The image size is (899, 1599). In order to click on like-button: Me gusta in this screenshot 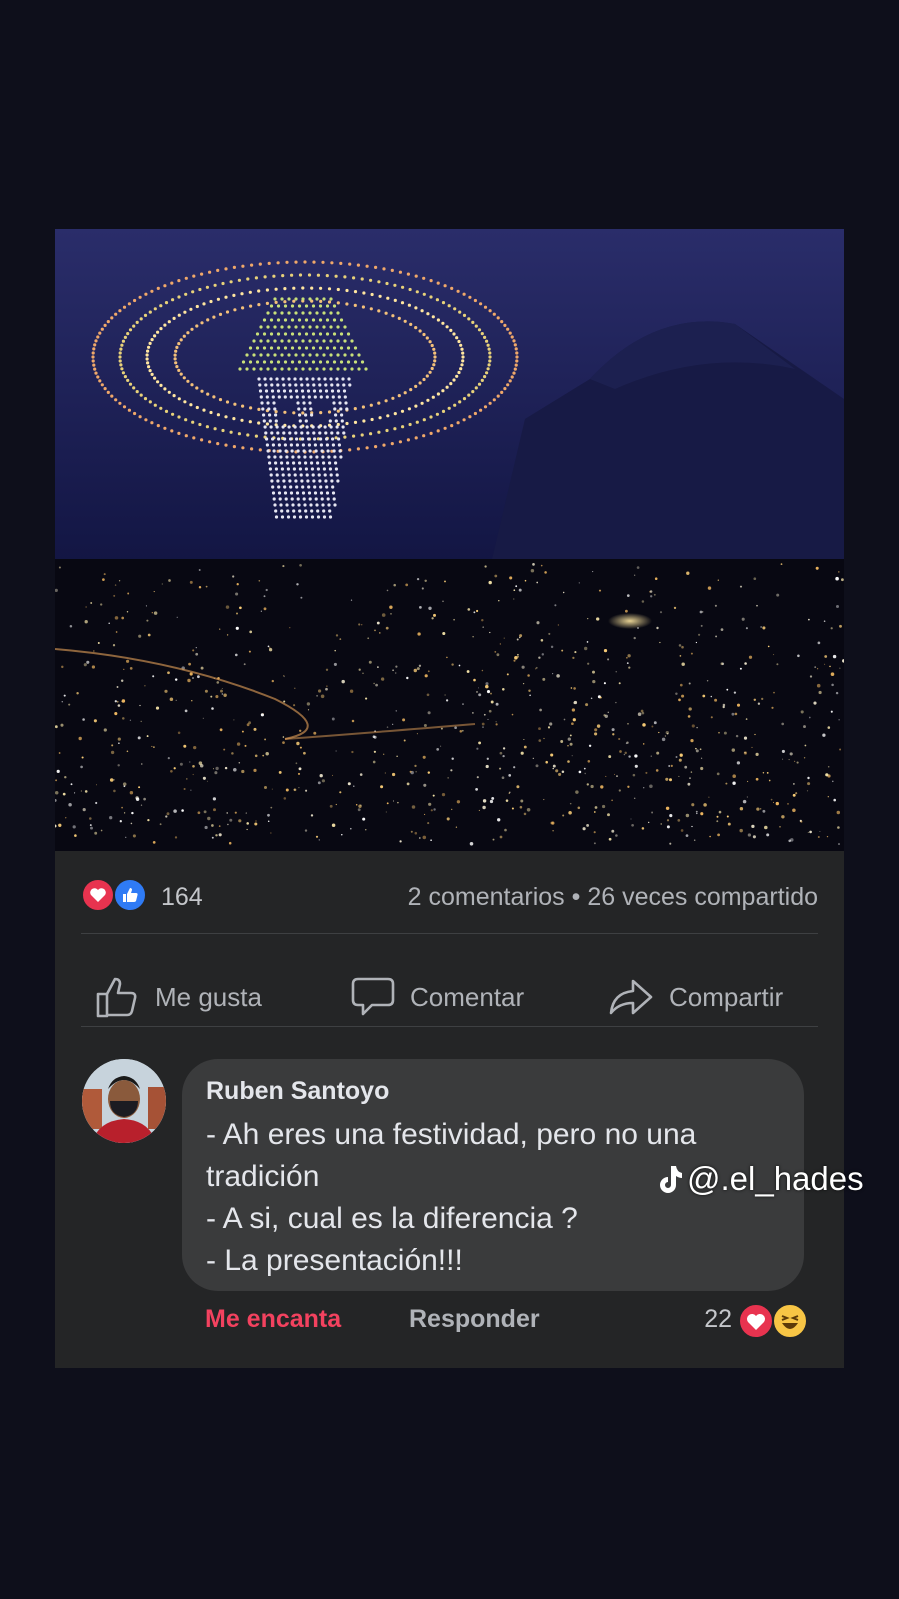, I will do `click(178, 997)`.